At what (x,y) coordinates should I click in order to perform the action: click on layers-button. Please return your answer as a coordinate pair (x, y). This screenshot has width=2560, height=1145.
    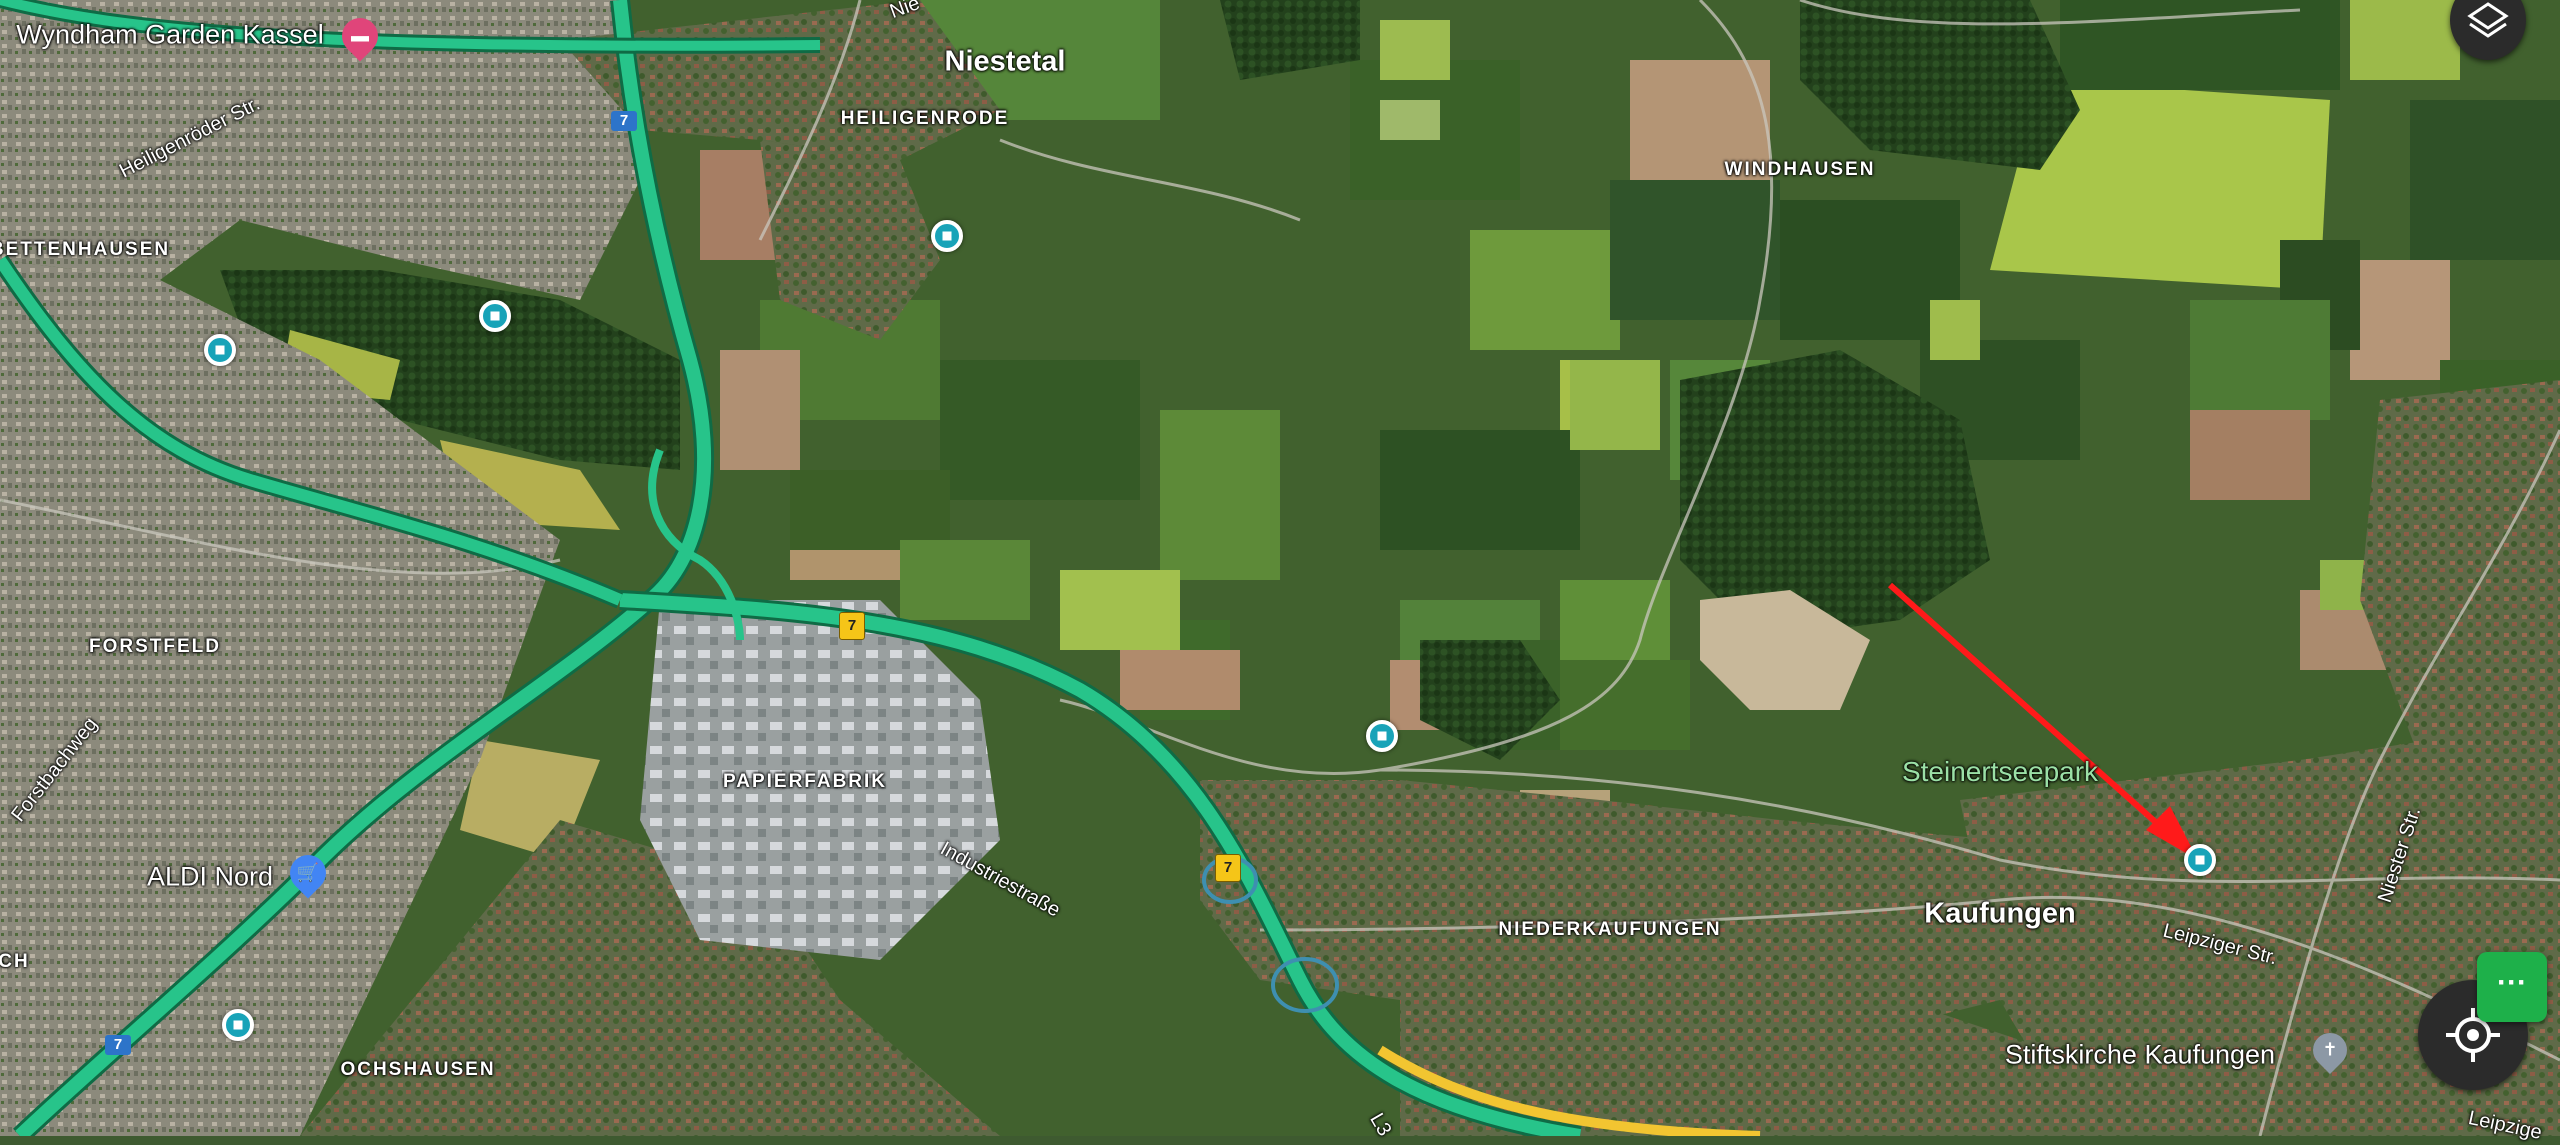
    Looking at the image, I should click on (2488, 30).